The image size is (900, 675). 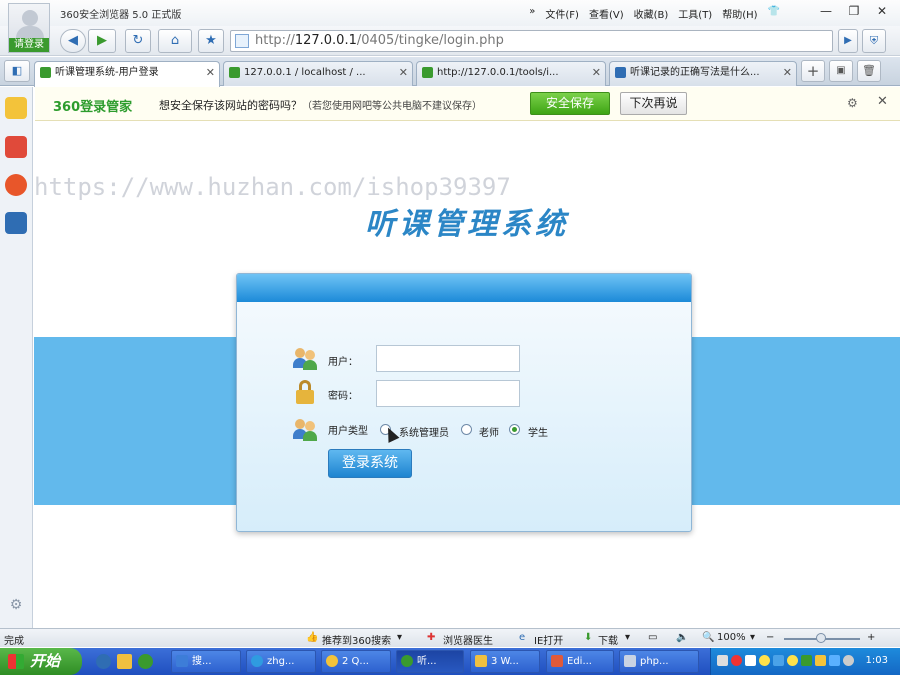 What do you see at coordinates (448, 358) in the screenshot?
I see `username-input` at bounding box center [448, 358].